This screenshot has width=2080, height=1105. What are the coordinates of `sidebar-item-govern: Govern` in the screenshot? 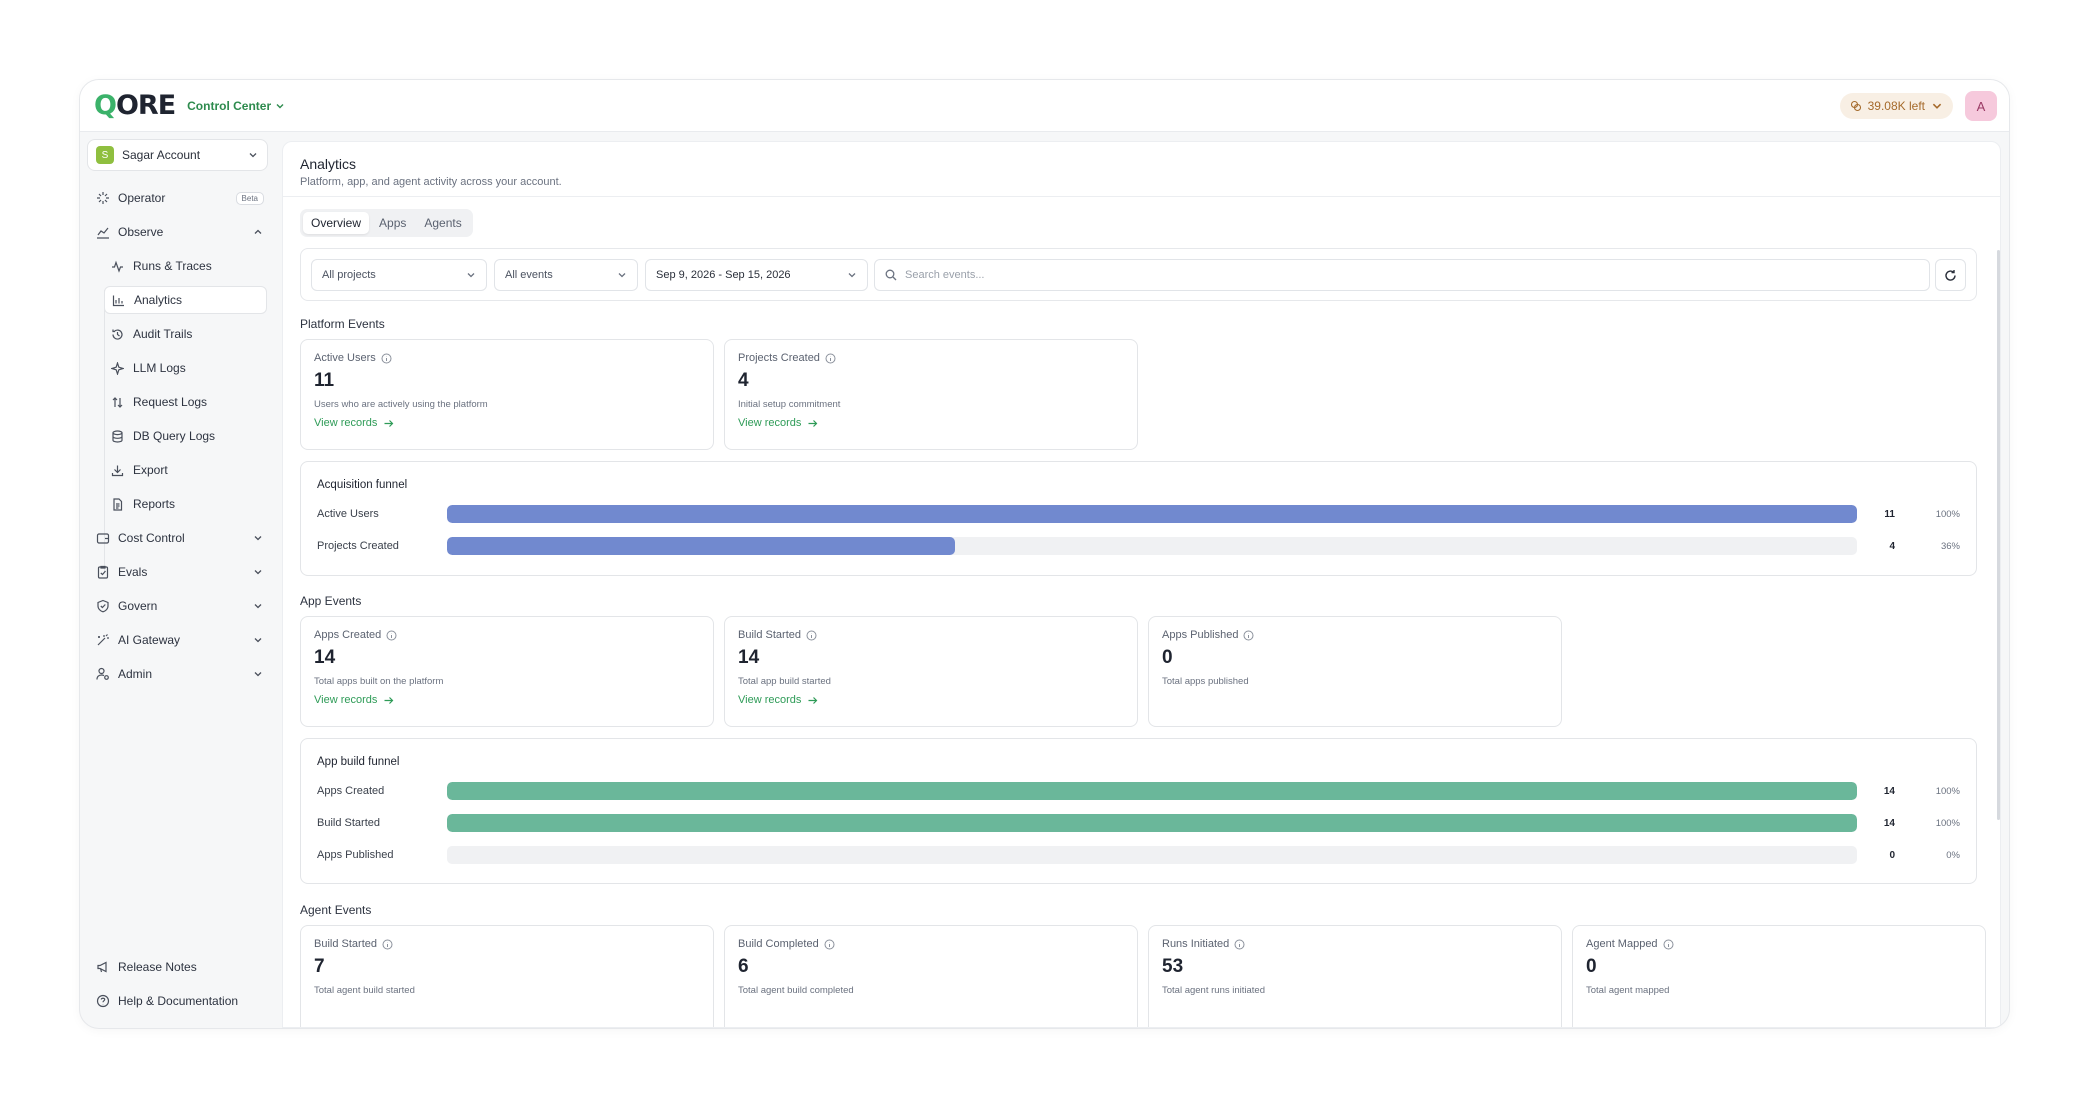 It's located at (180, 606).